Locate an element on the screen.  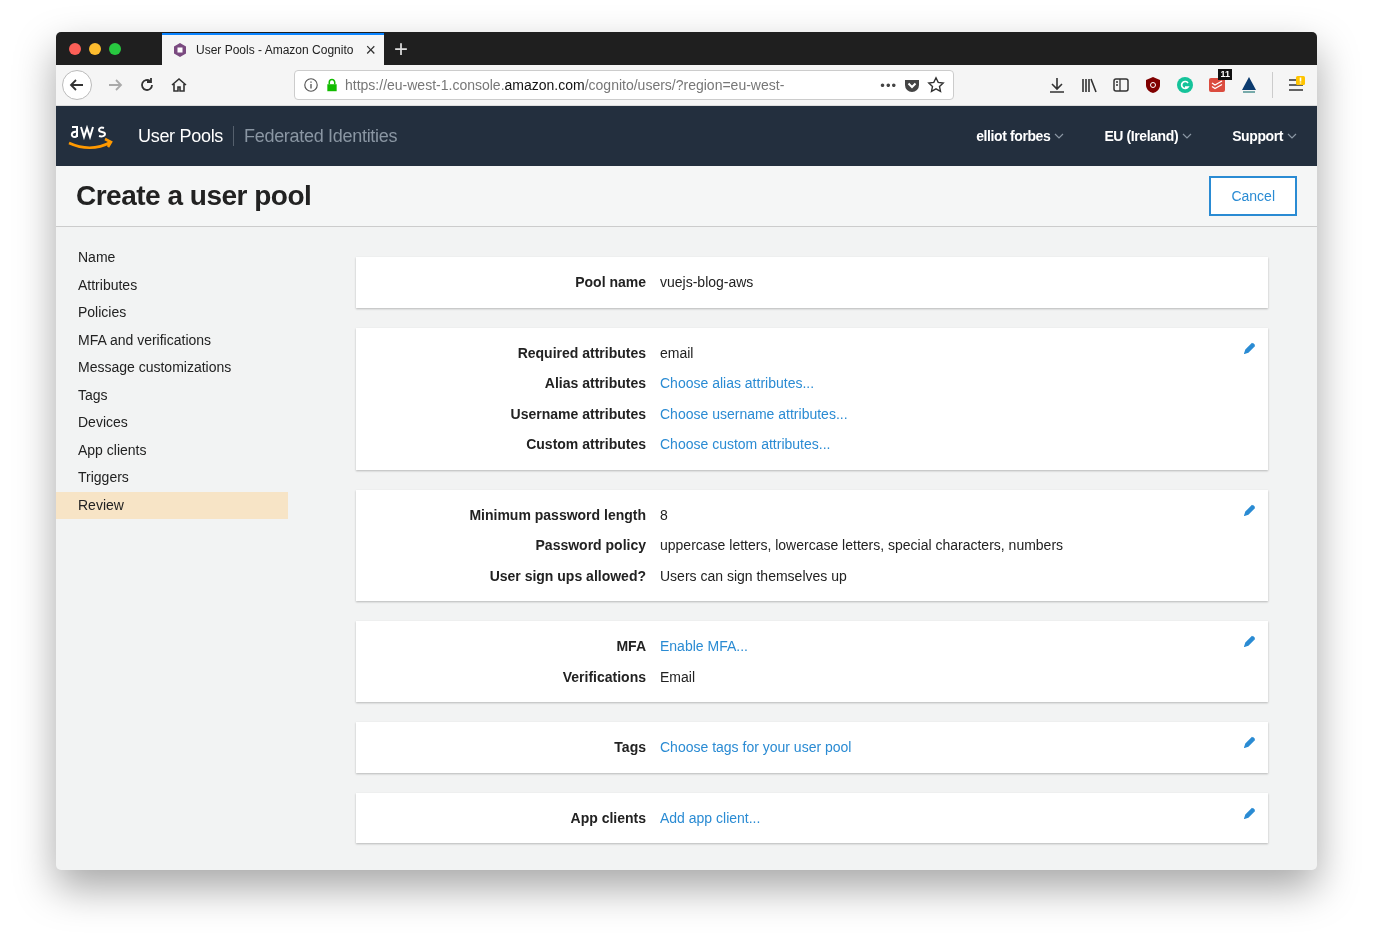
dropdown-menu: elliot forbes is located at coordinates (1013, 136).